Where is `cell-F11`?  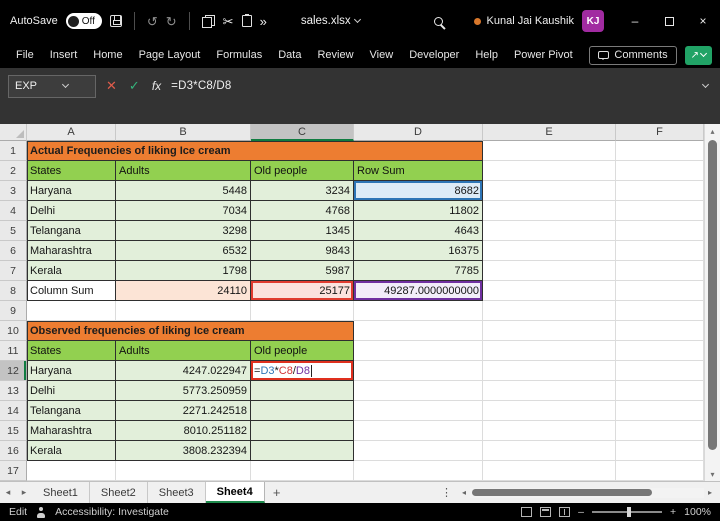 cell-F11 is located at coordinates (660, 351).